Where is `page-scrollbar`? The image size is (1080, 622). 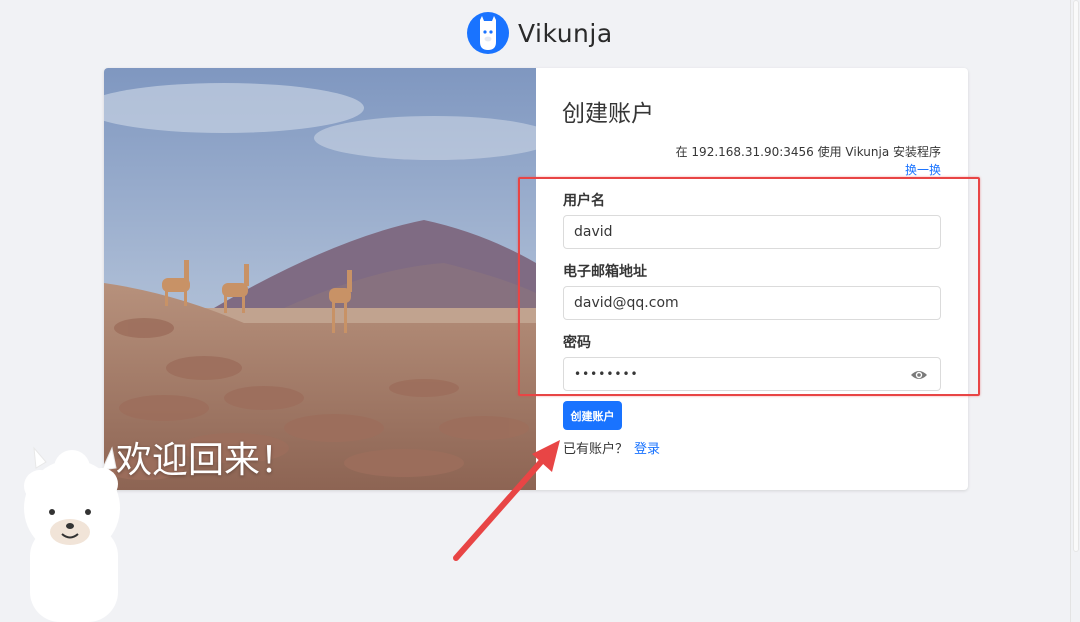 page-scrollbar is located at coordinates (1075, 311).